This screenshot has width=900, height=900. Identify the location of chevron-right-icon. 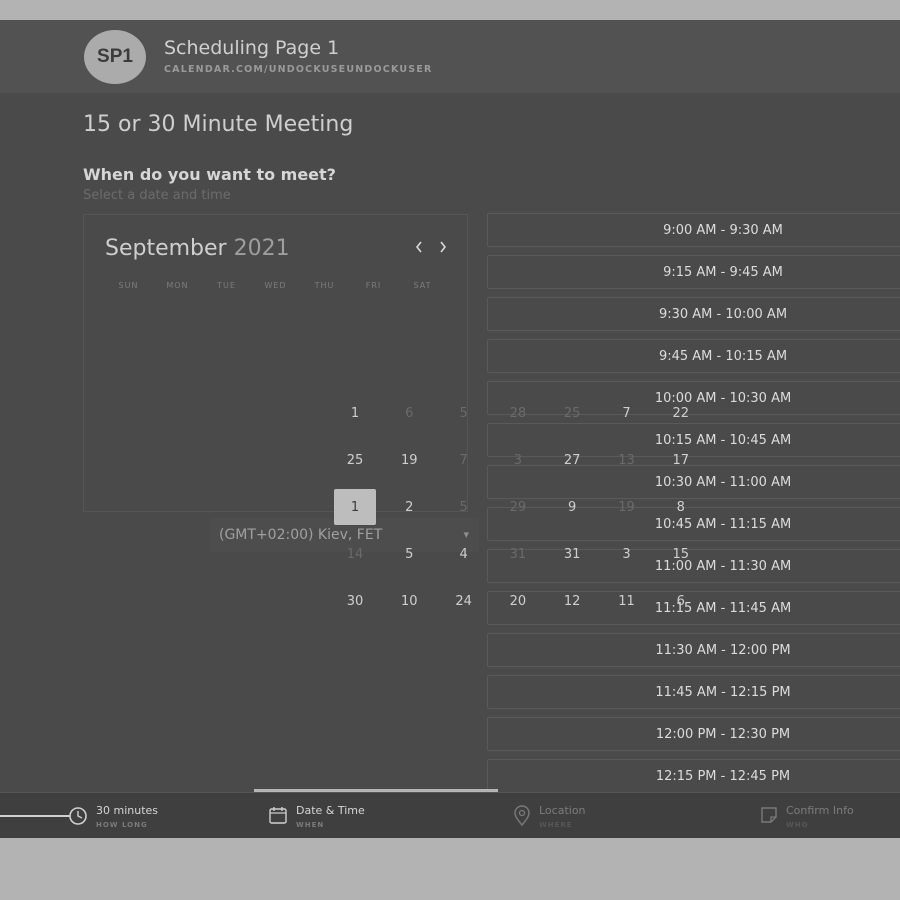
(443, 247).